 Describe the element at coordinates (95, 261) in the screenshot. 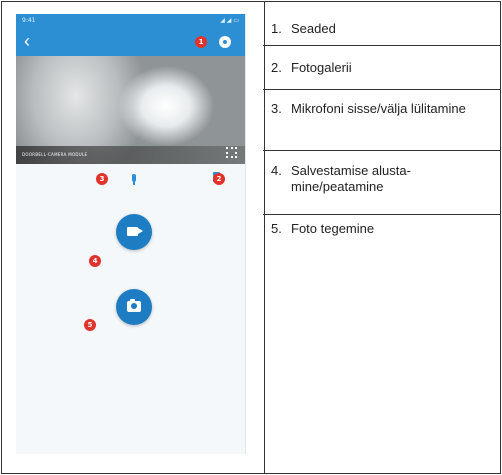

I see `callout-marker-4: 4` at that location.